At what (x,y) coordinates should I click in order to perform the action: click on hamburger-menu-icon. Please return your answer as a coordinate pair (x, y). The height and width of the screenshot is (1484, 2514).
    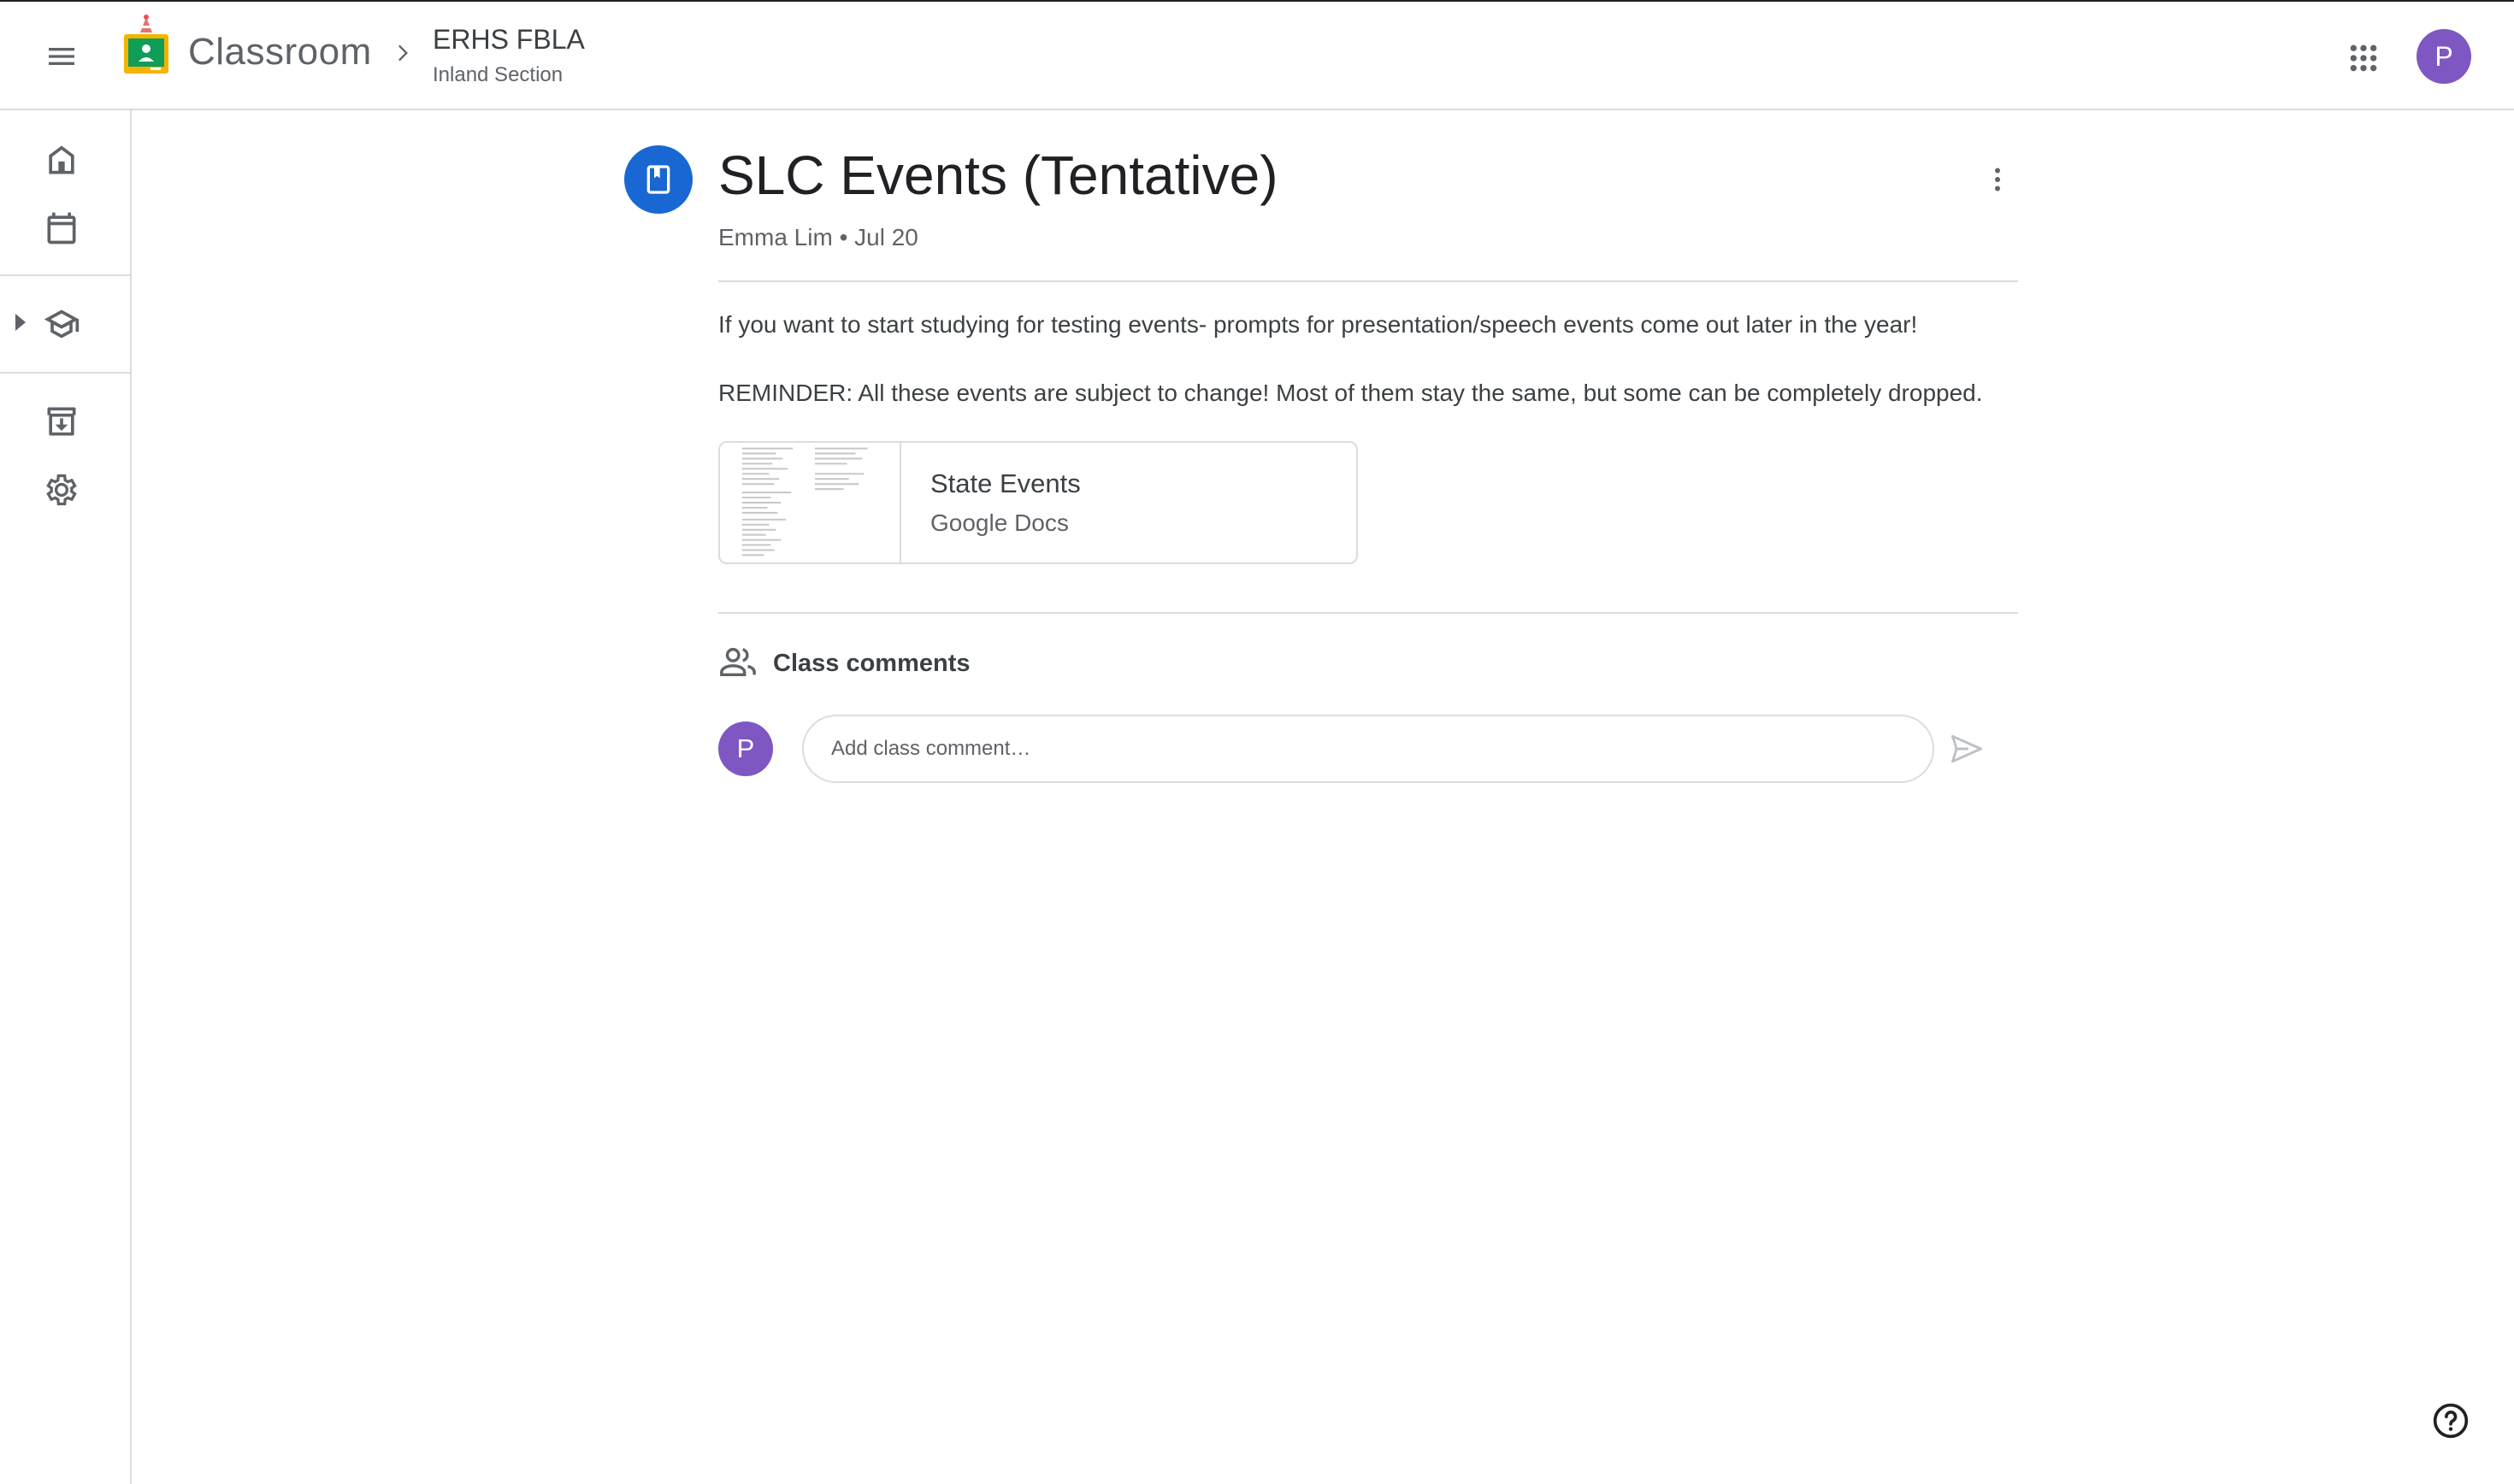
    Looking at the image, I should click on (62, 57).